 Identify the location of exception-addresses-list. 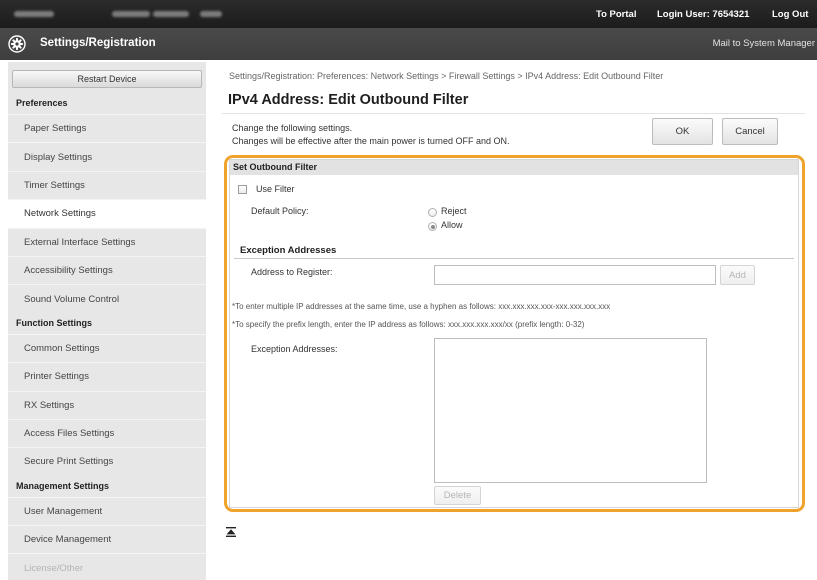
(570, 410).